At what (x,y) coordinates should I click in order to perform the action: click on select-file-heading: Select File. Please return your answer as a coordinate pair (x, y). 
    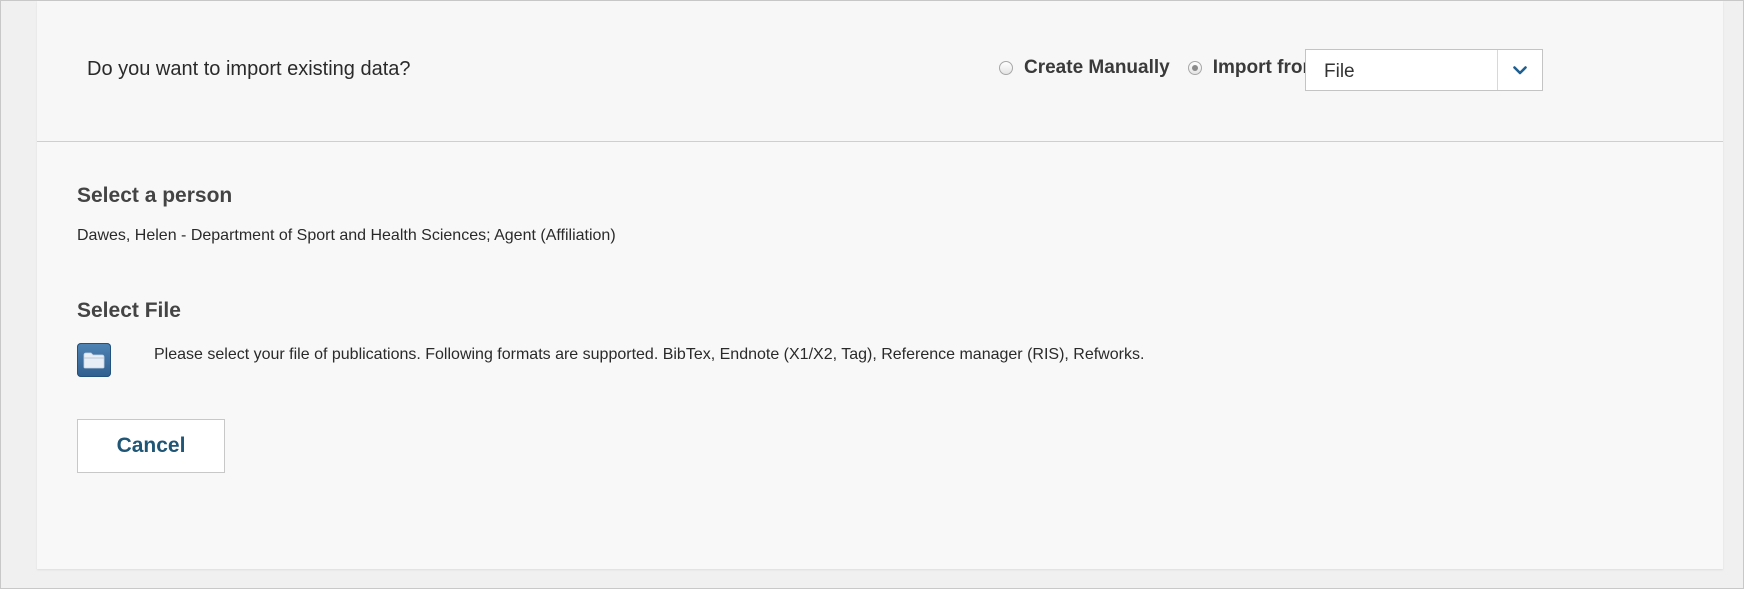
    Looking at the image, I should click on (129, 310).